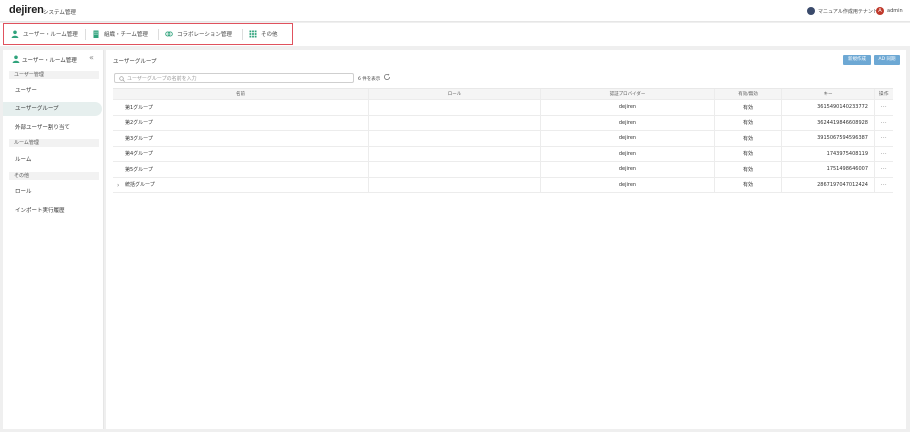 The height and width of the screenshot is (432, 910). Describe the element at coordinates (241, 107) in the screenshot. I see `cell-name: 第1グループ` at that location.